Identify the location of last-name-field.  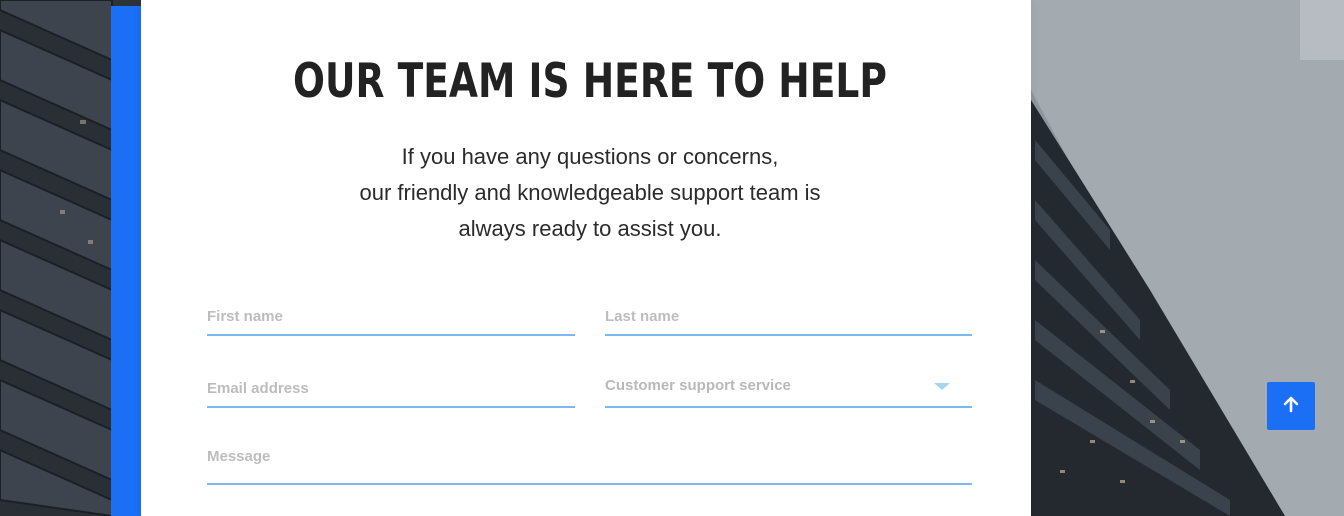
(788, 316).